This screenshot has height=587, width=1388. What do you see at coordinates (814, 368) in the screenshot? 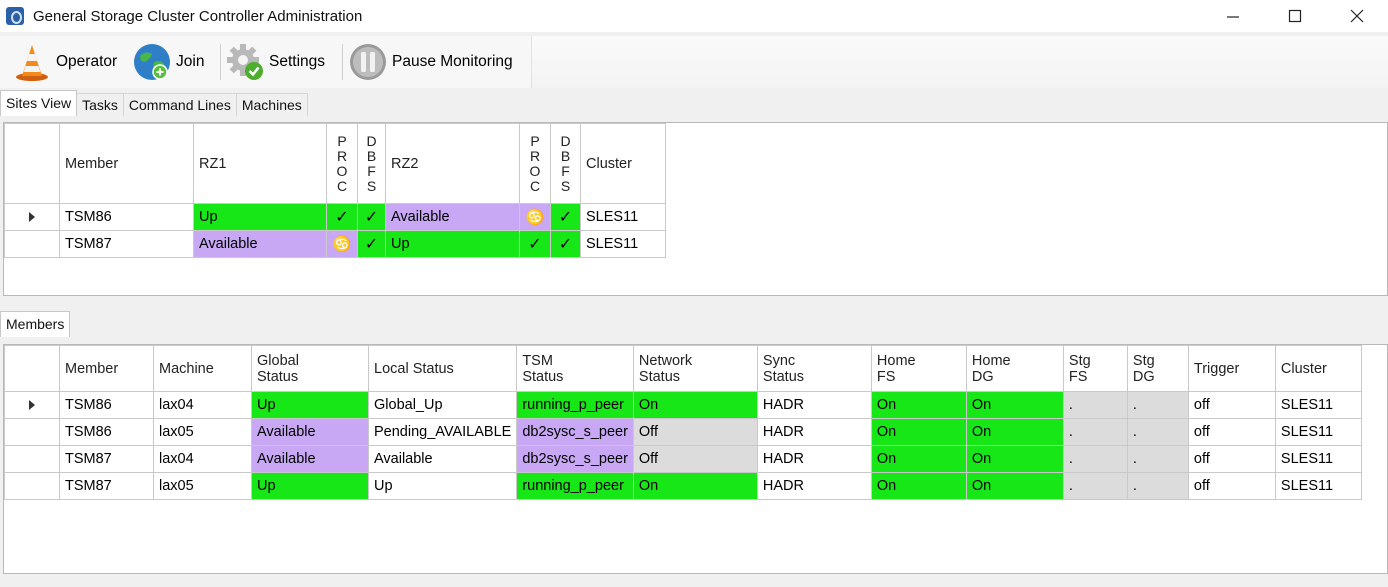
I see `members-col-sync-status: Sync Status` at bounding box center [814, 368].